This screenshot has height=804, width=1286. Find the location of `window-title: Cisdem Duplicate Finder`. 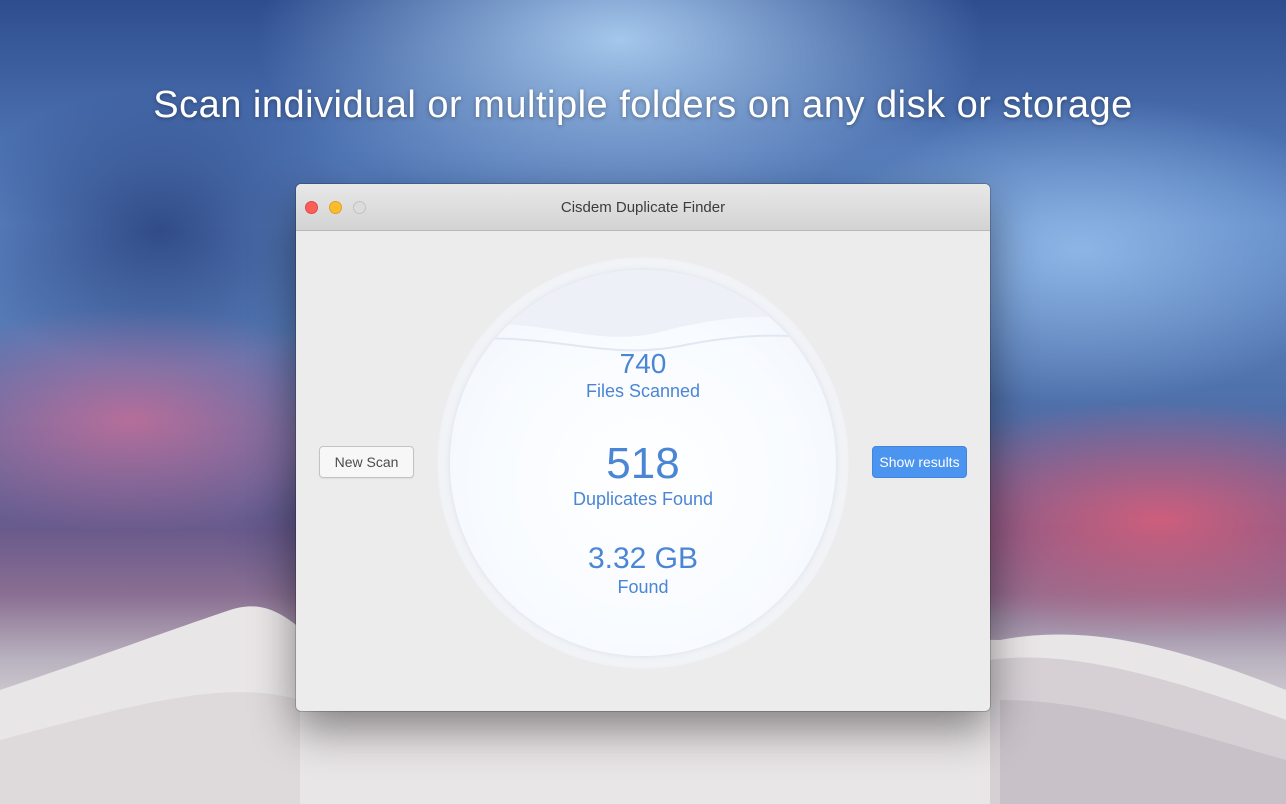

window-title: Cisdem Duplicate Finder is located at coordinates (643, 207).